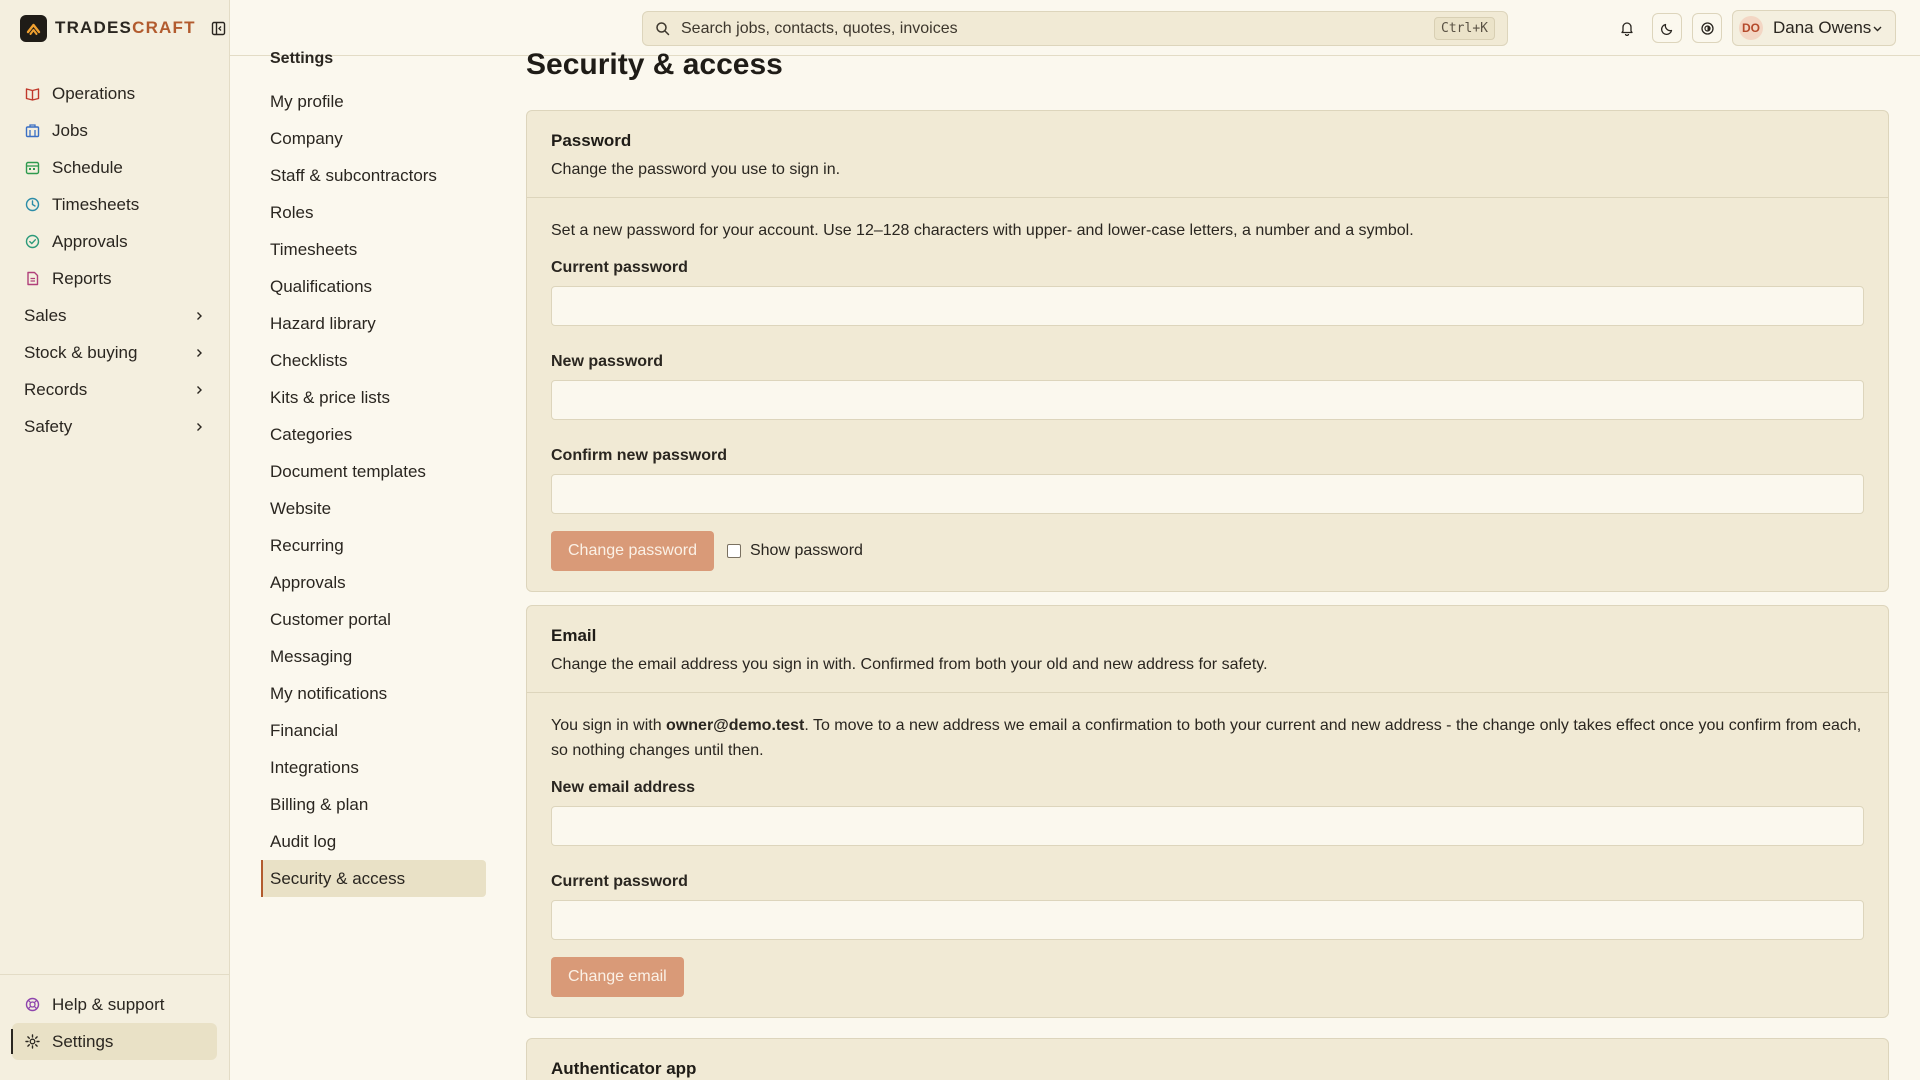  Describe the element at coordinates (32, 1005) in the screenshot. I see `lifebuoy-icon` at that location.